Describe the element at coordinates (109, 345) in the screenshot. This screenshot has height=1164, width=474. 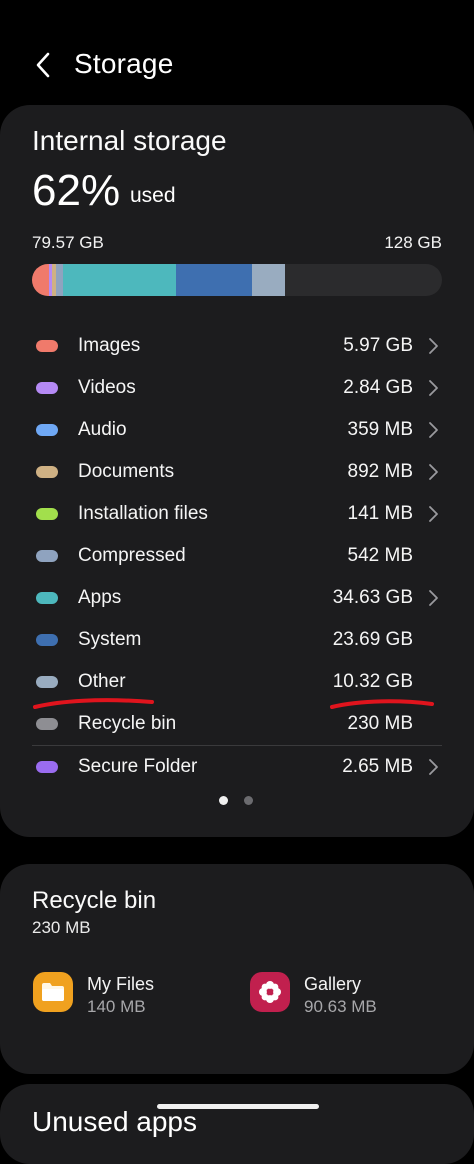
I see `category-label: Images` at that location.